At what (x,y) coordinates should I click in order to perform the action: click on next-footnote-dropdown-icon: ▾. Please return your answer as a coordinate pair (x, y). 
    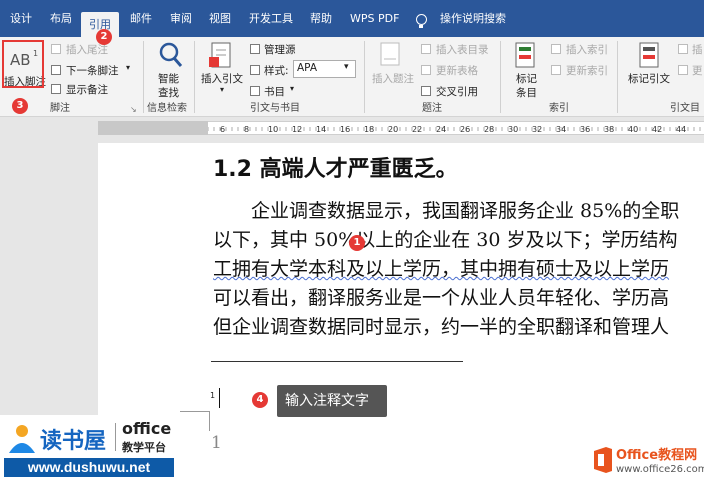
    Looking at the image, I should click on (128, 67).